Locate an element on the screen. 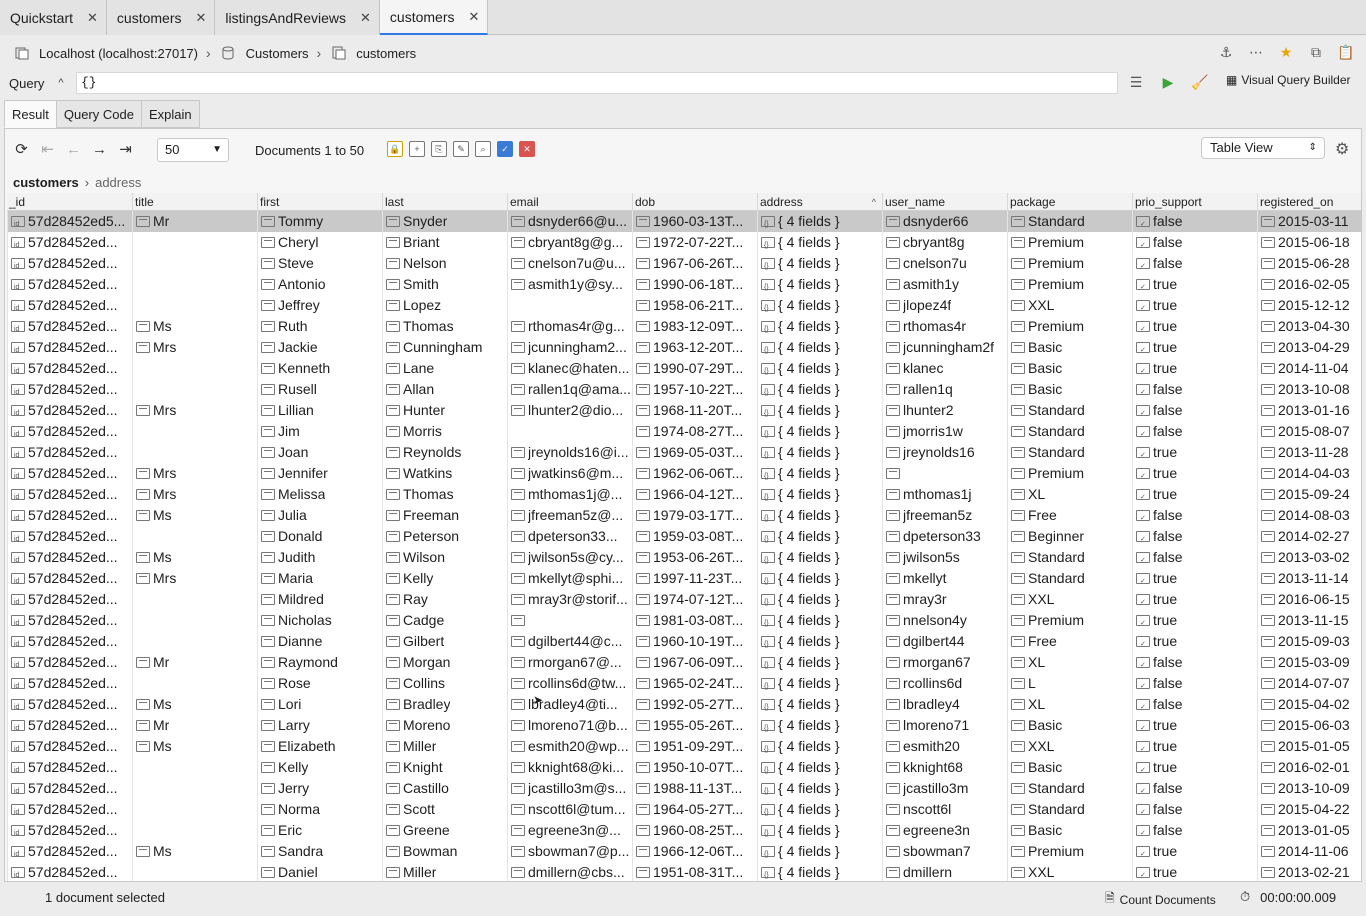 This screenshot has height=916, width=1366. table-cell-registered-on: 2013-03-02 is located at coordinates (1309, 557).